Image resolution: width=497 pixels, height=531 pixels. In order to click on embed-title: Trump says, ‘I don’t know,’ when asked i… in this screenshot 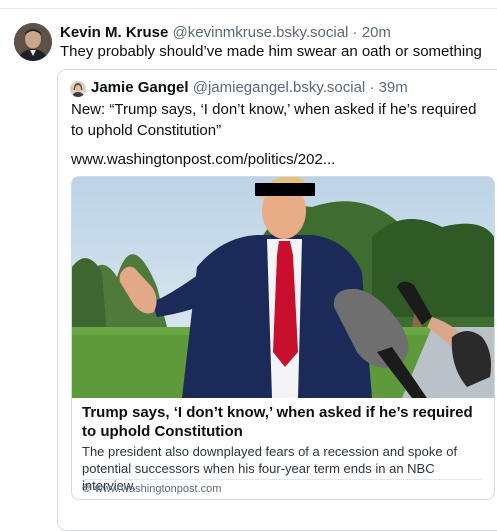, I will do `click(282, 422)`.